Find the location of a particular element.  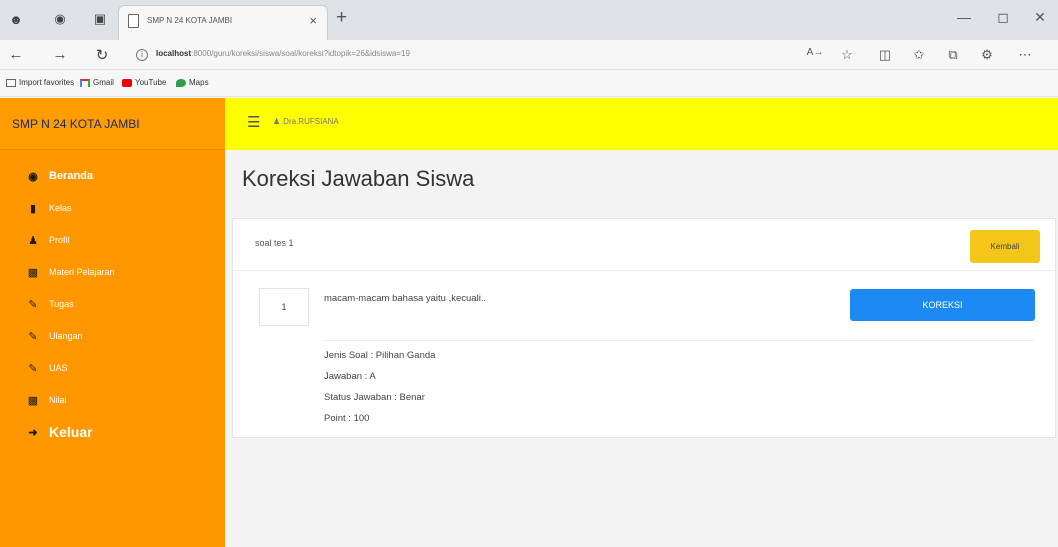

soal-label: soal tes 1 is located at coordinates (274, 243).